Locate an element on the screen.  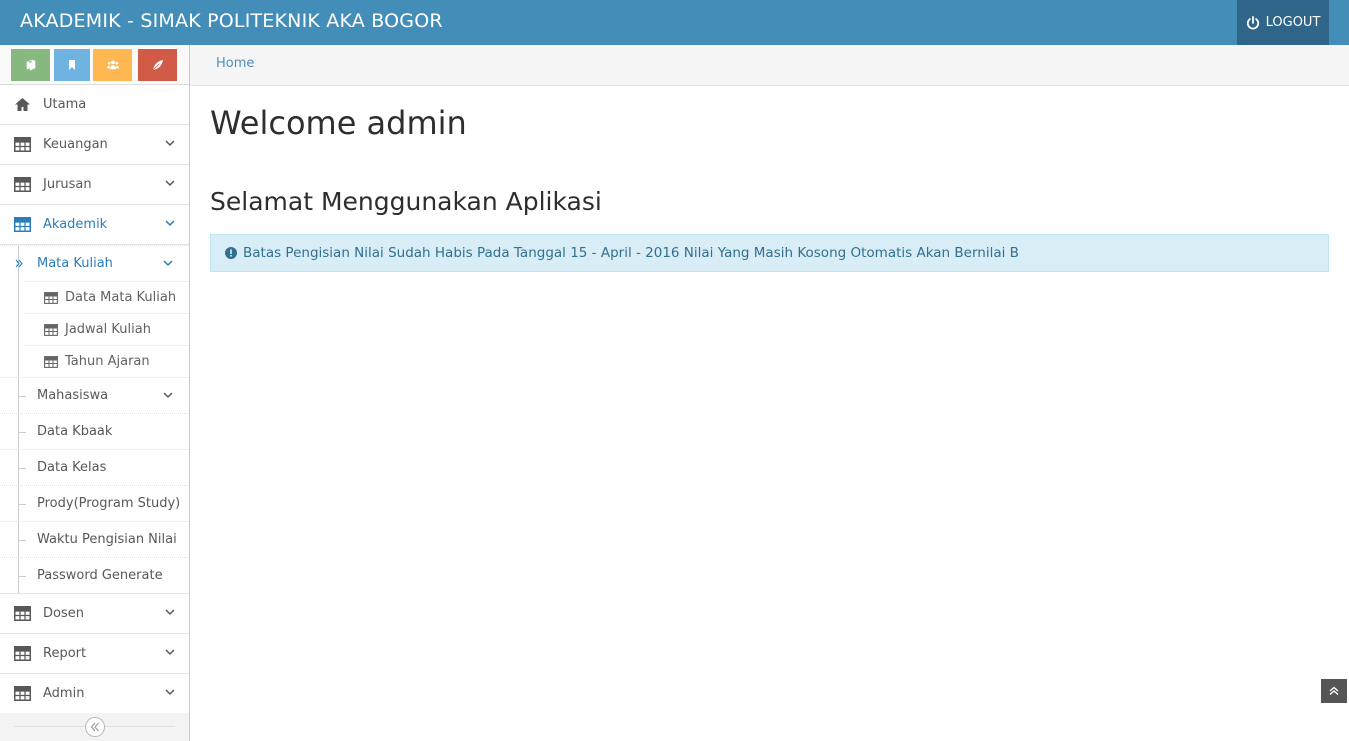
breadcrumb: Home is located at coordinates (769, 65).